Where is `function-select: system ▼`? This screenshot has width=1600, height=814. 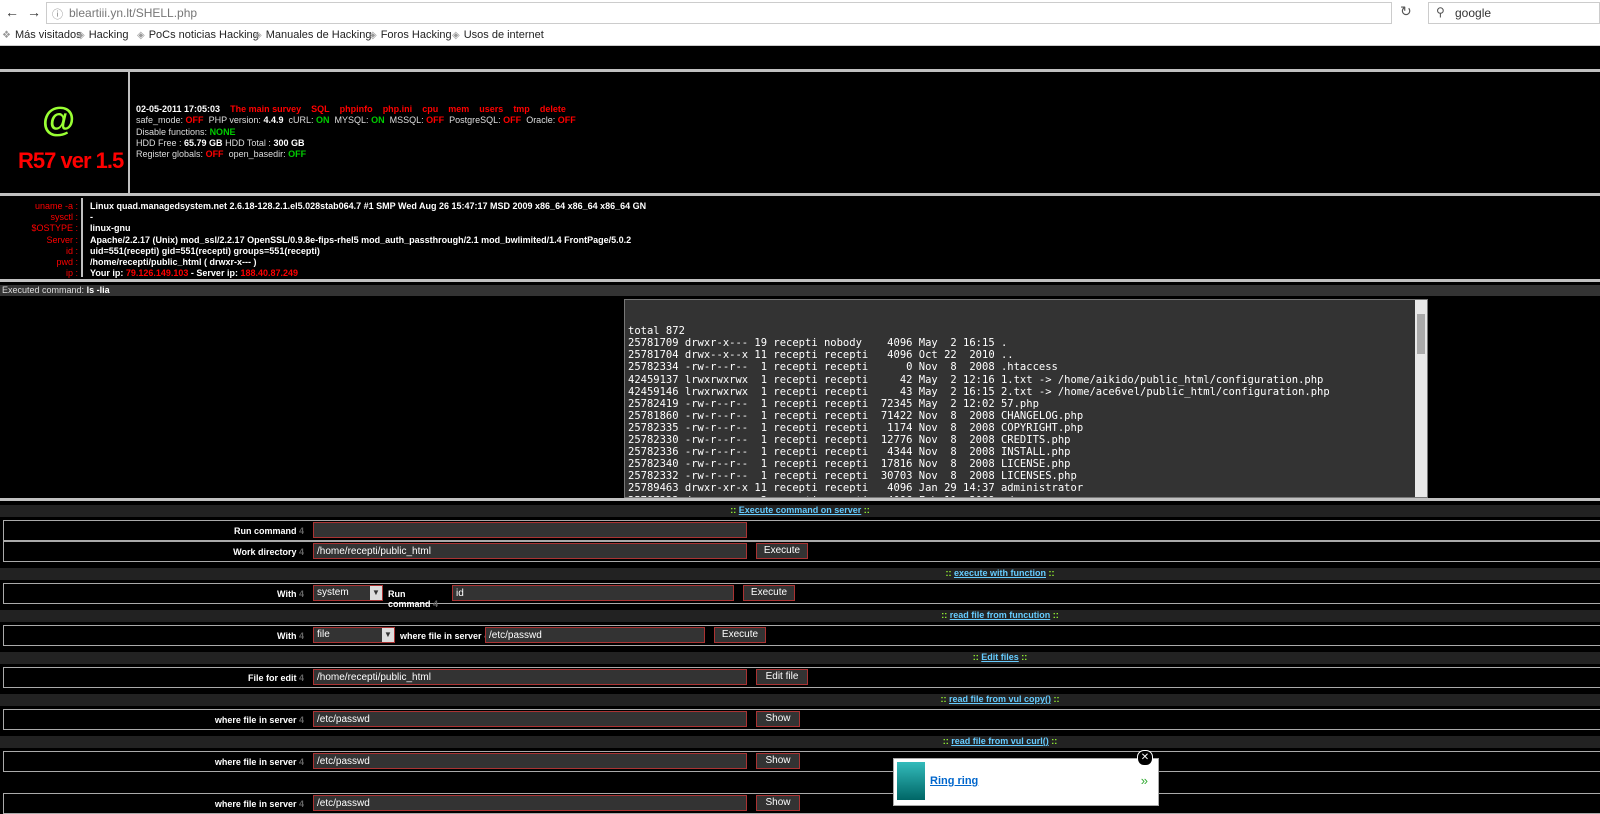 function-select: system ▼ is located at coordinates (348, 593).